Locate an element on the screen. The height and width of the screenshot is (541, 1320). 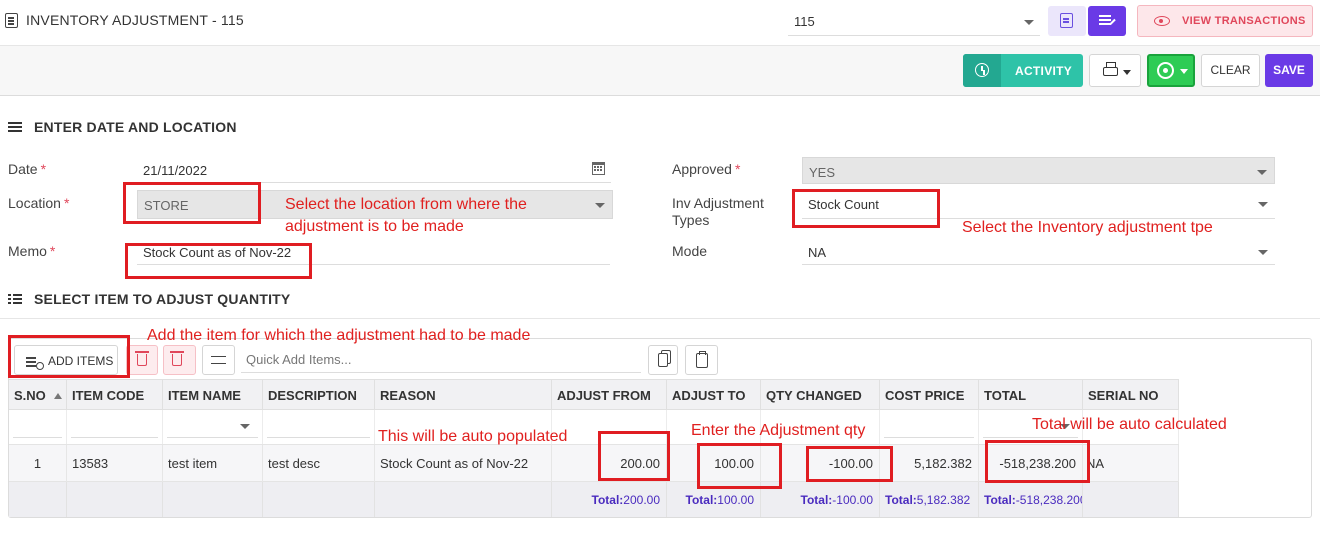
list-icon is located at coordinates (15, 299).